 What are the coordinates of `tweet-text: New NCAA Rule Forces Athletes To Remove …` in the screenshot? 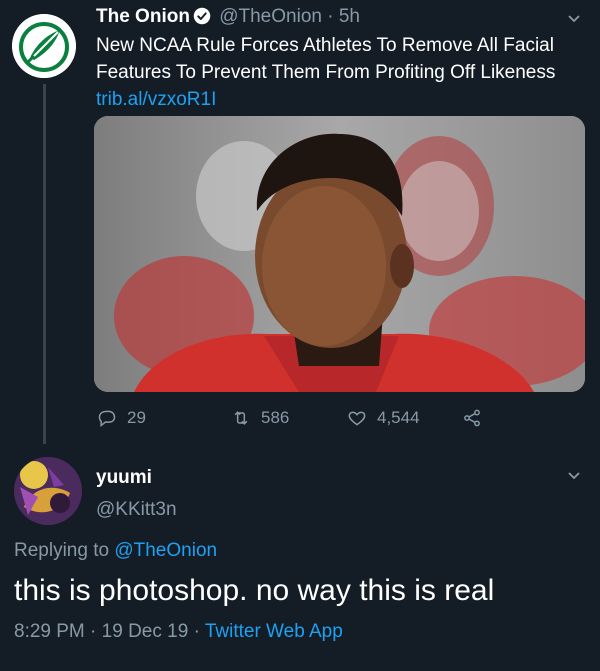 It's located at (336, 72).